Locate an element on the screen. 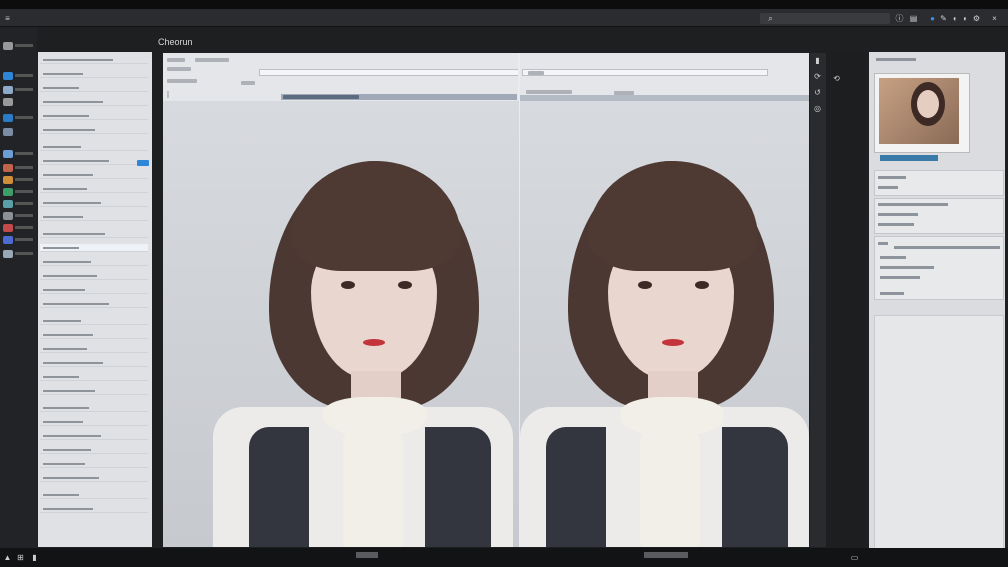  pin-icon: ▮ is located at coordinates (817, 60).